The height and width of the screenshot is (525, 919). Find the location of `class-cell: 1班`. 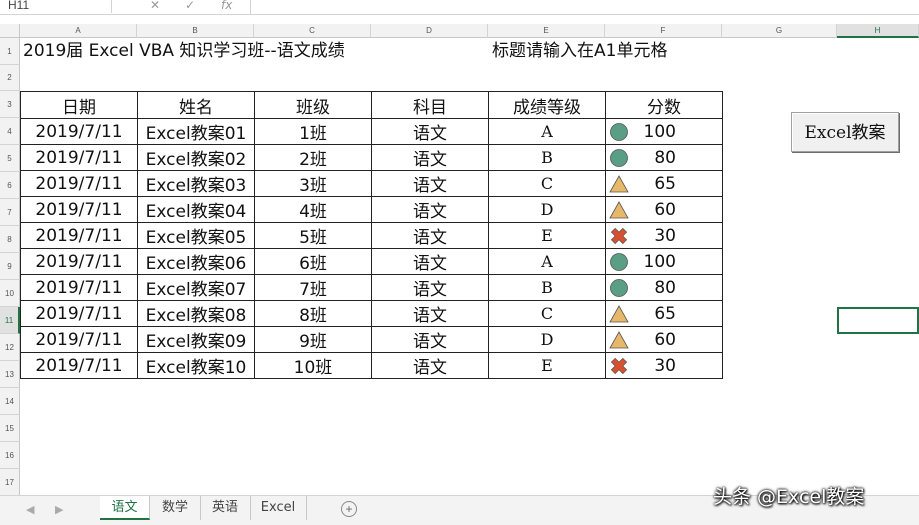

class-cell: 1班 is located at coordinates (313, 131).